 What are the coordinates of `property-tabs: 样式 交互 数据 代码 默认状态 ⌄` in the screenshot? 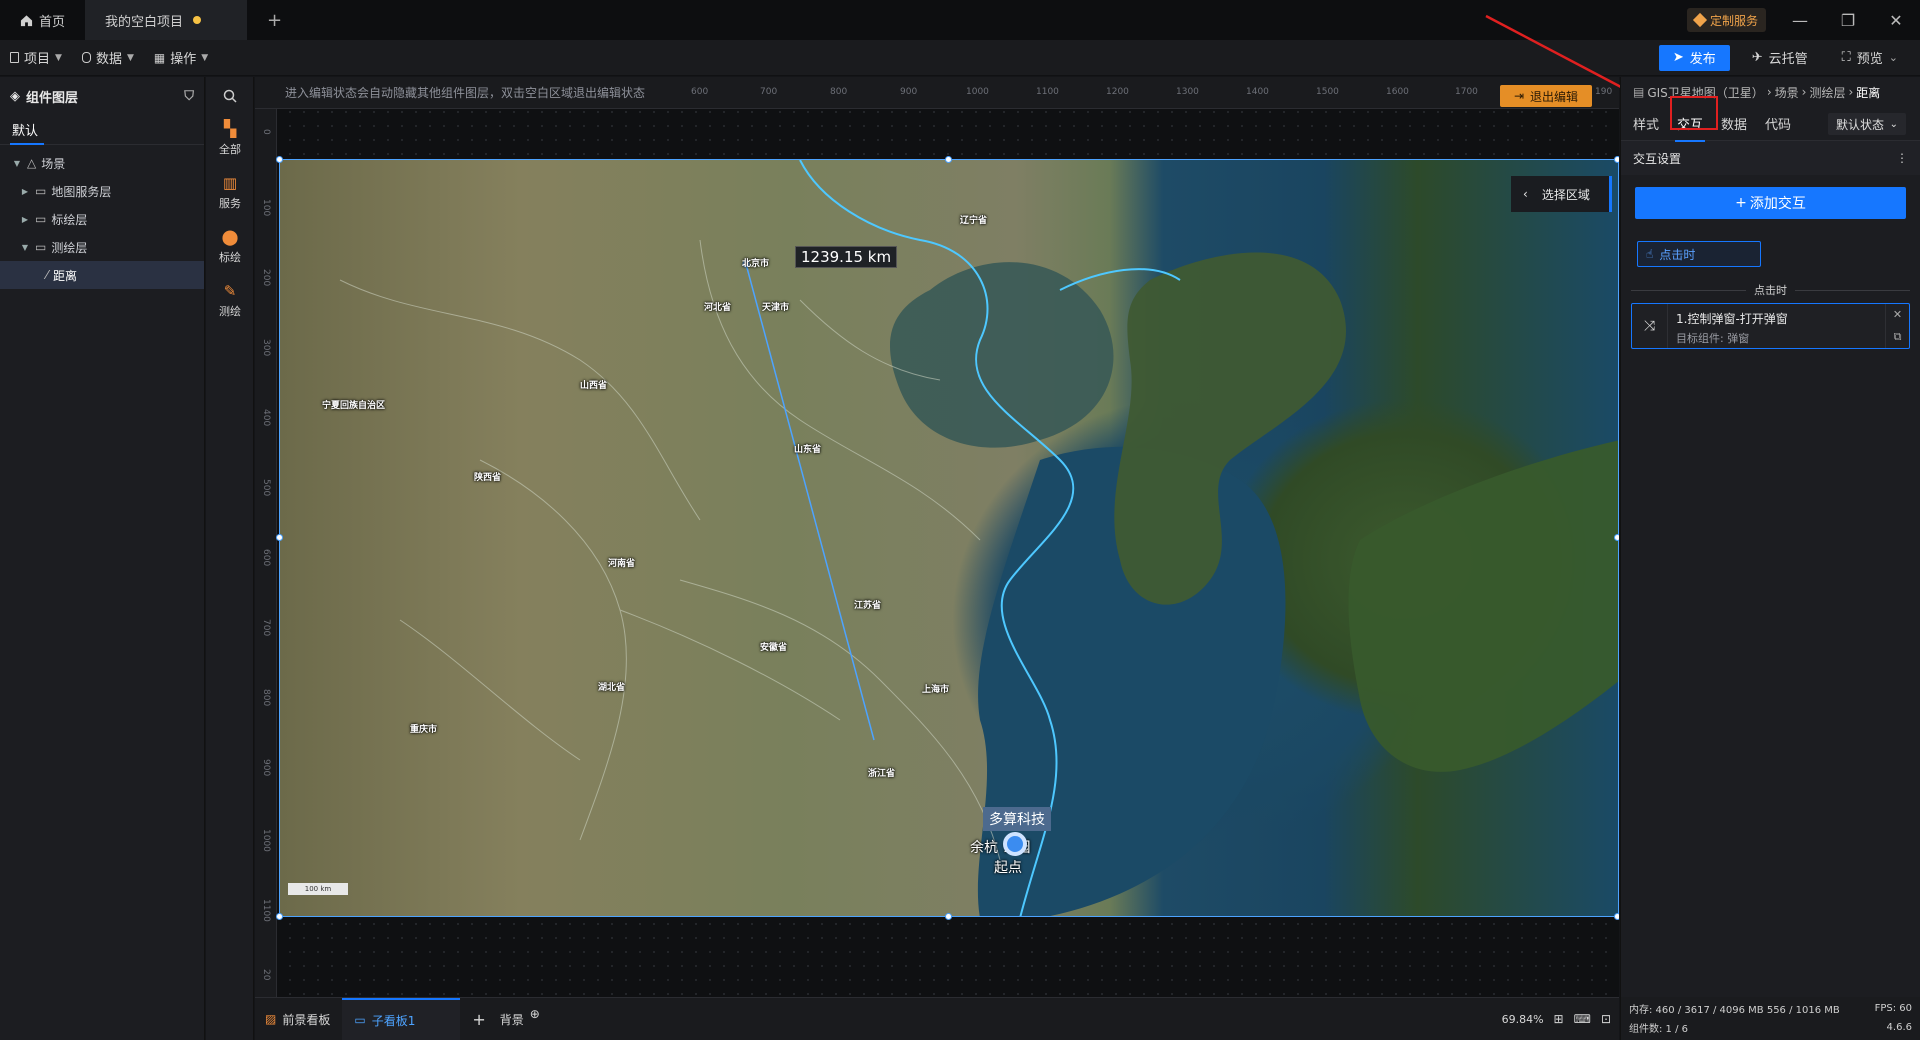 It's located at (1770, 124).